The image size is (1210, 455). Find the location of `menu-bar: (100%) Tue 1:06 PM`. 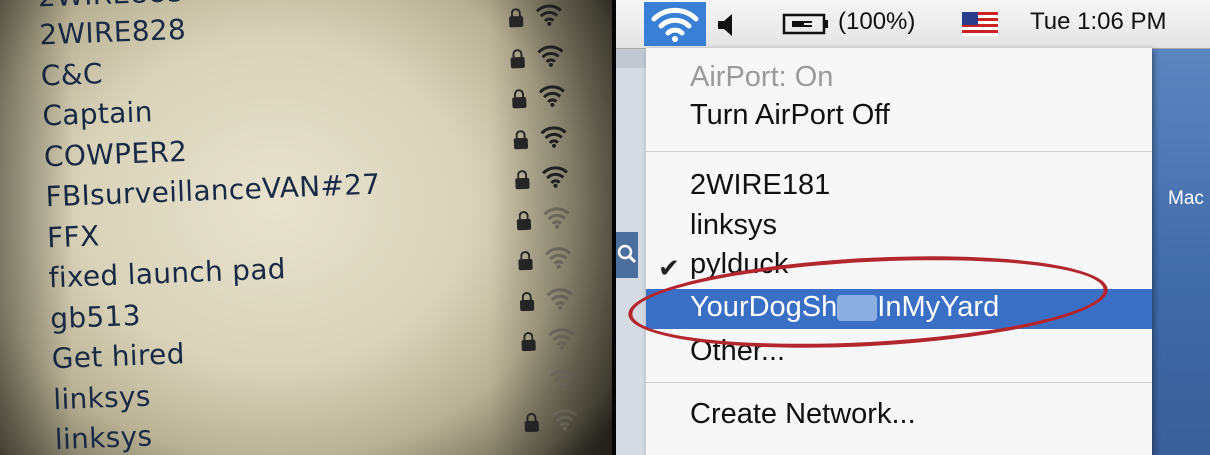

menu-bar: (100%) Tue 1:06 PM is located at coordinates (913, 24).